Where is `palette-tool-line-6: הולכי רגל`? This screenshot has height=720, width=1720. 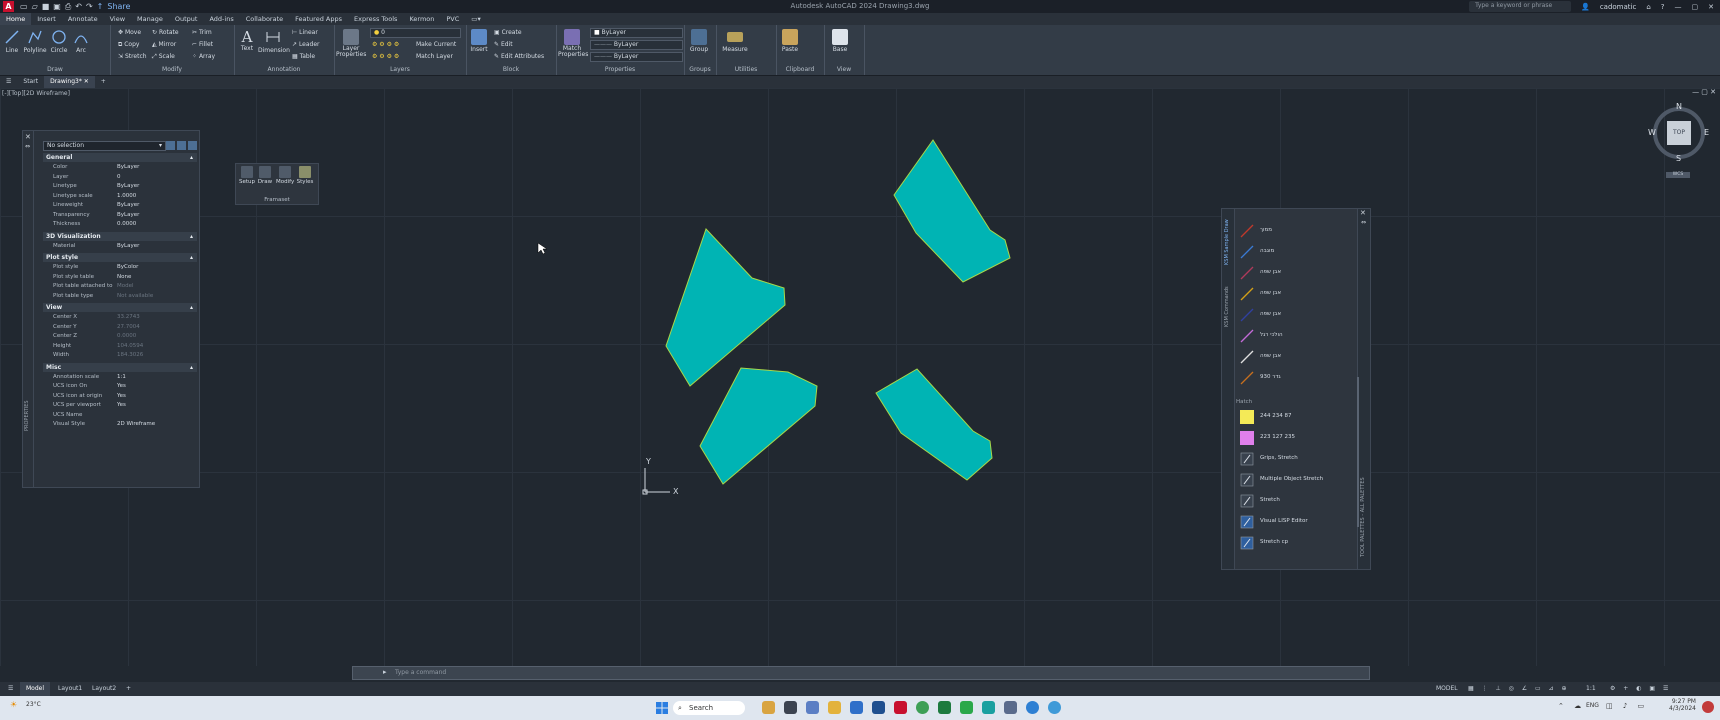
palette-tool-line-6: הולכי רגל is located at coordinates (1296, 336).